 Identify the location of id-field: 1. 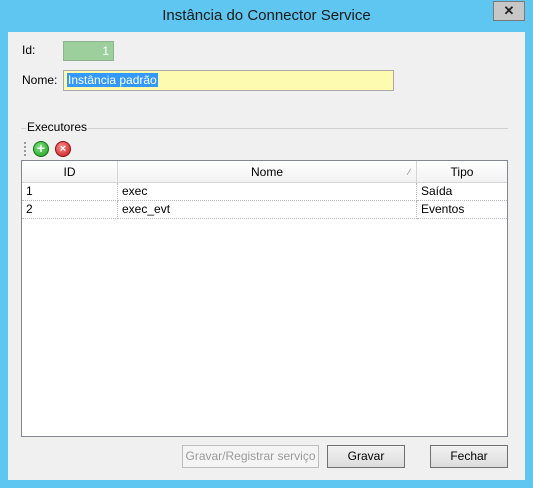
(88, 51).